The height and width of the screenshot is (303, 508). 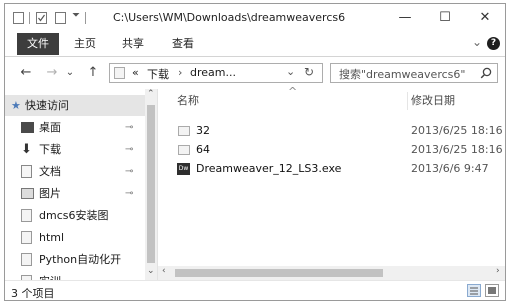 What do you see at coordinates (402, 74) in the screenshot?
I see `search-placeholder: 搜索"dreamweavercs6"` at bounding box center [402, 74].